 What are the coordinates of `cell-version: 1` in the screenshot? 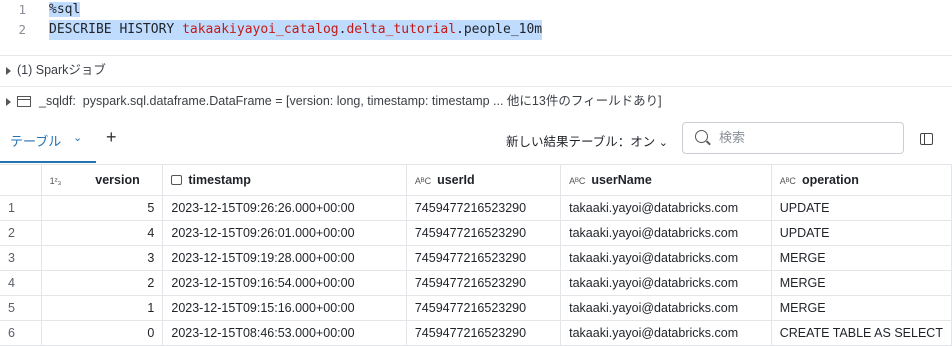 It's located at (102, 308).